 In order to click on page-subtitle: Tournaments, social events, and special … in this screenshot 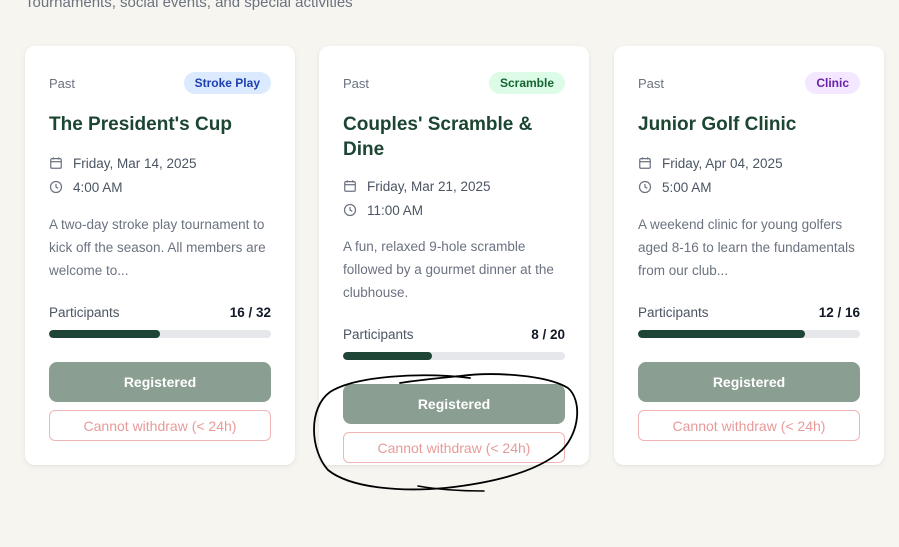, I will do `click(189, 5)`.